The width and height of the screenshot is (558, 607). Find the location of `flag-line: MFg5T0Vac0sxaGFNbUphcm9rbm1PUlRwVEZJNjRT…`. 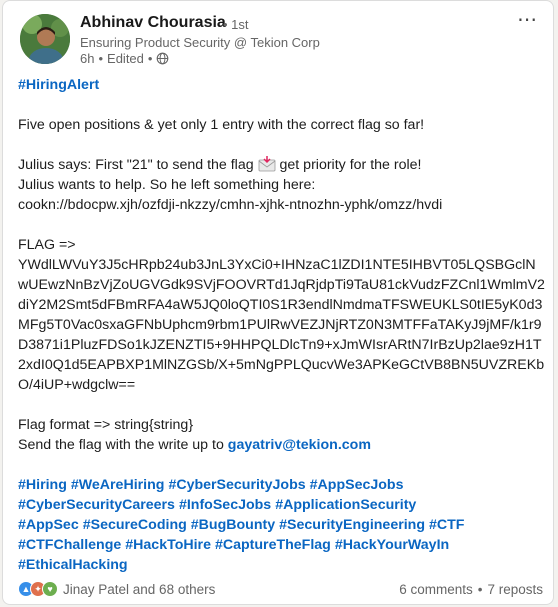

flag-line: MFg5T0Vac0sxaGFNbUphcm9rbm1PUlRwVEZJNjRT… is located at coordinates (280, 325).